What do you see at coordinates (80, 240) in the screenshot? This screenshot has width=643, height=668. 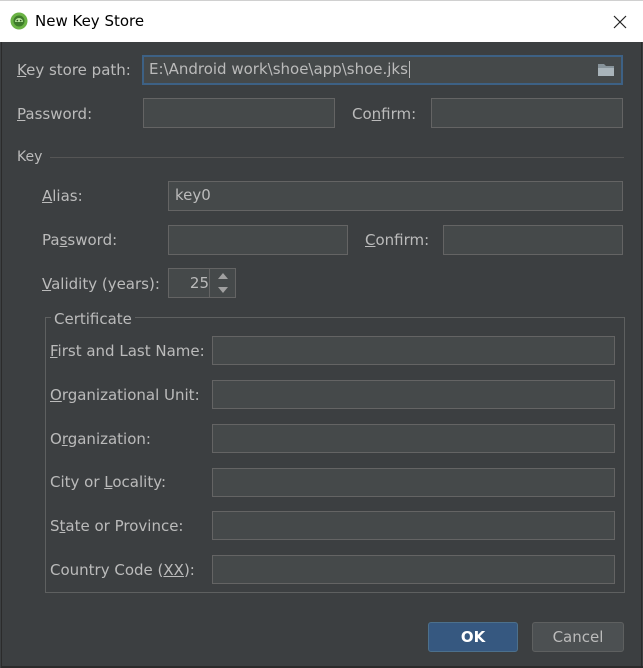 I see `key-password-label: Password:` at bounding box center [80, 240].